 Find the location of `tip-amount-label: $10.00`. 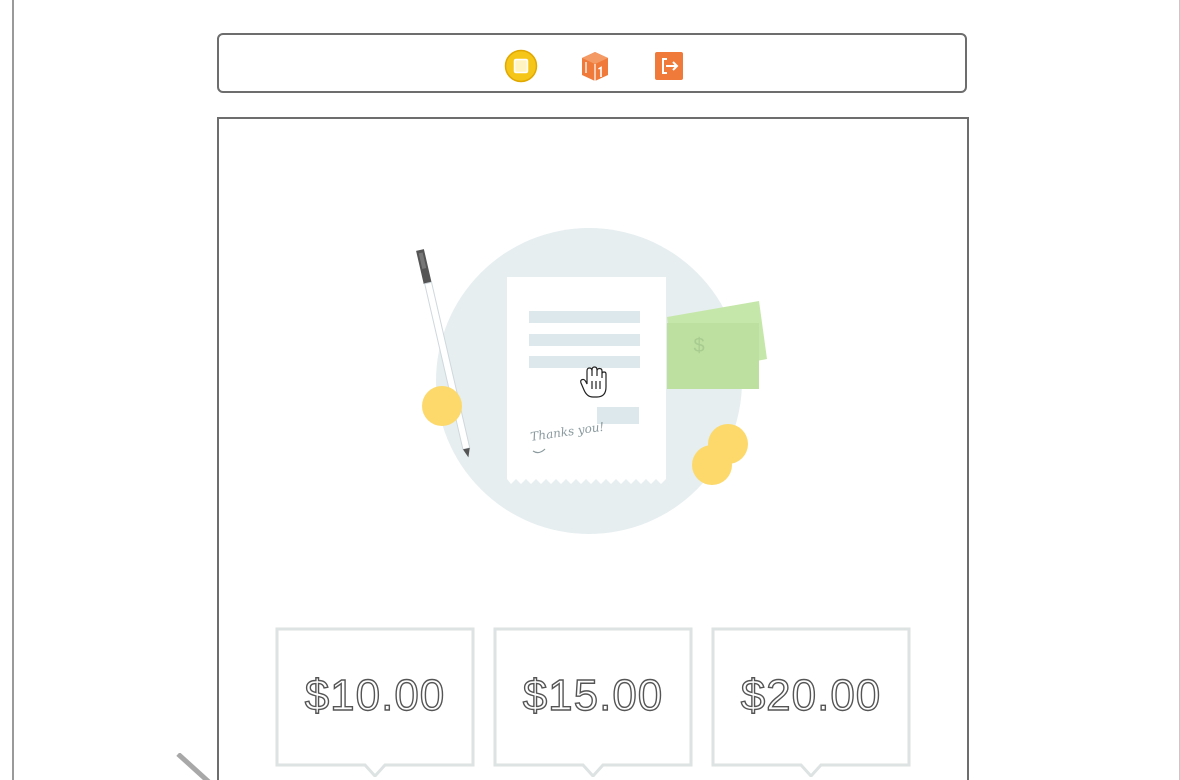

tip-amount-label: $10.00 is located at coordinates (375, 695).